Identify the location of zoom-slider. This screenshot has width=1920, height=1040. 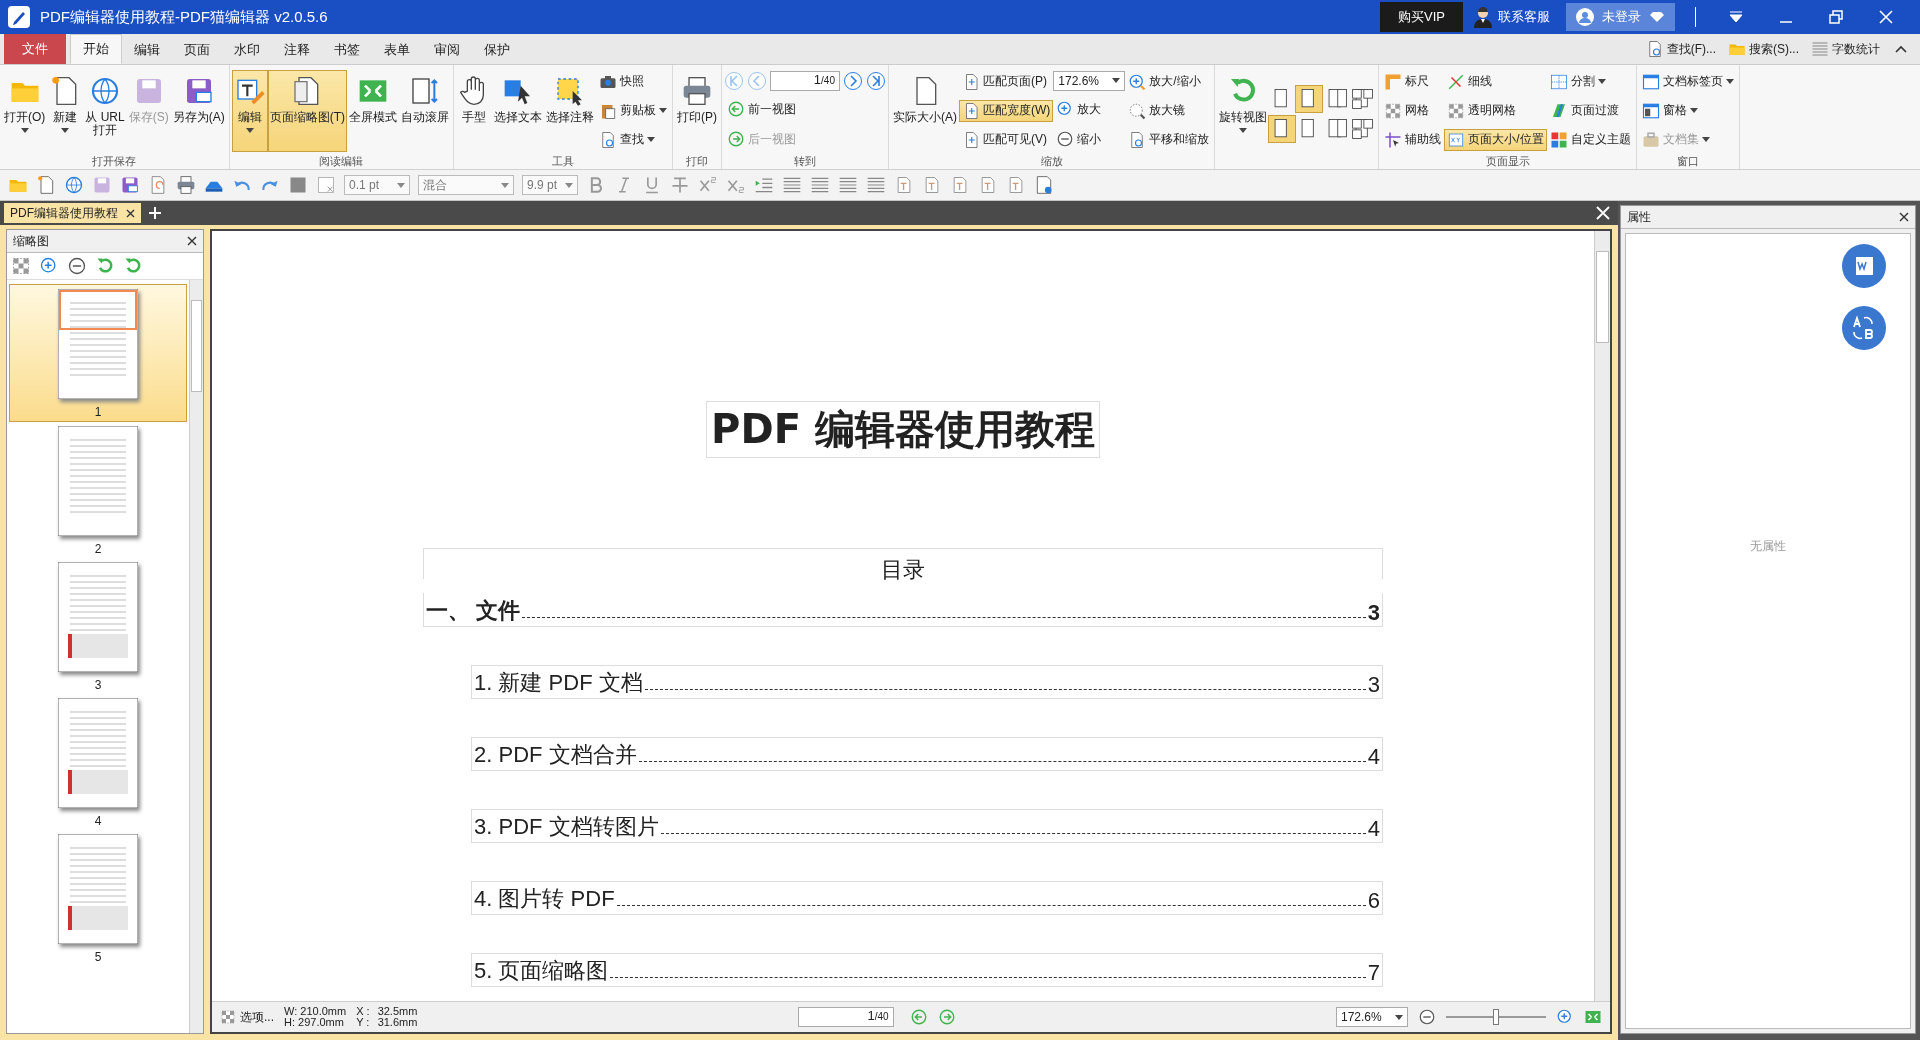
(1496, 1017).